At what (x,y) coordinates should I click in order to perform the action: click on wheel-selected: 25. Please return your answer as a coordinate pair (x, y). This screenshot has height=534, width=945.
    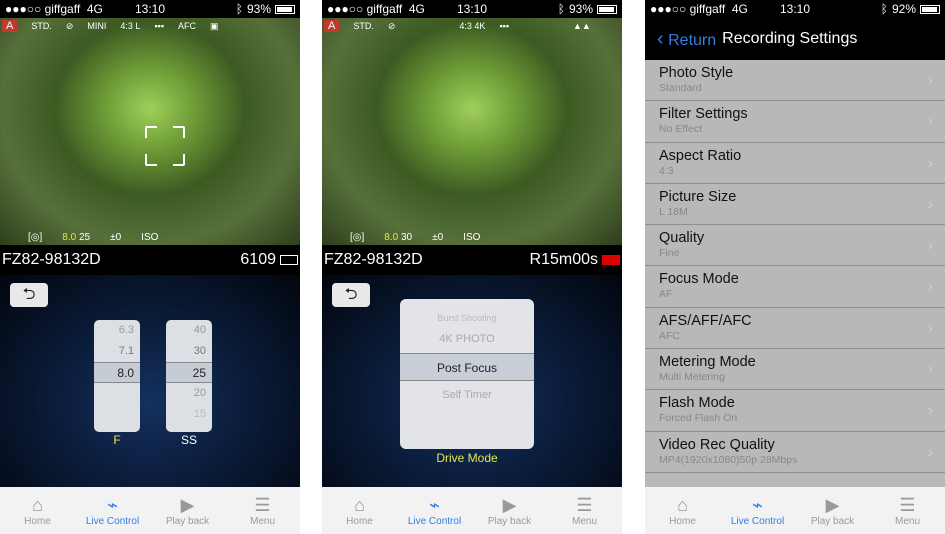
    Looking at the image, I should click on (189, 372).